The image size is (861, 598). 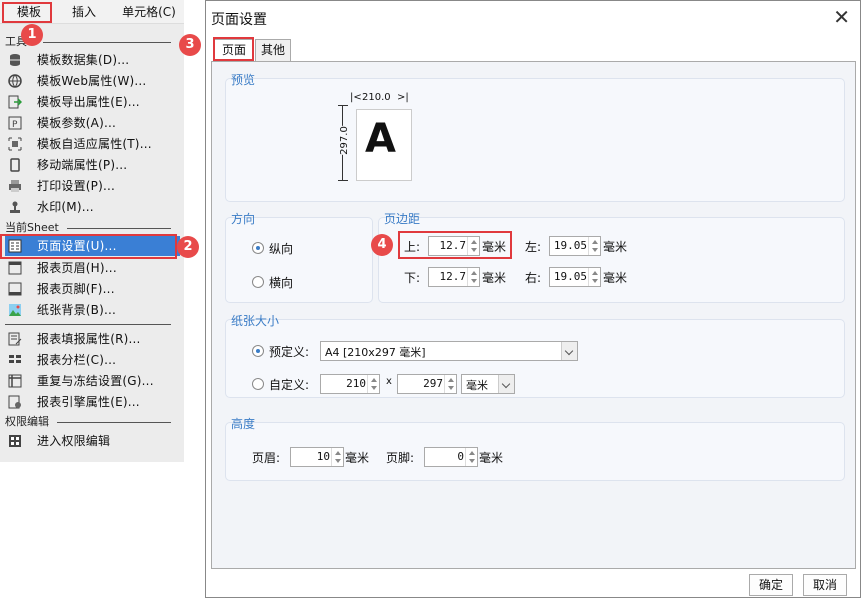 I want to click on custom-radio, so click(x=258, y=384).